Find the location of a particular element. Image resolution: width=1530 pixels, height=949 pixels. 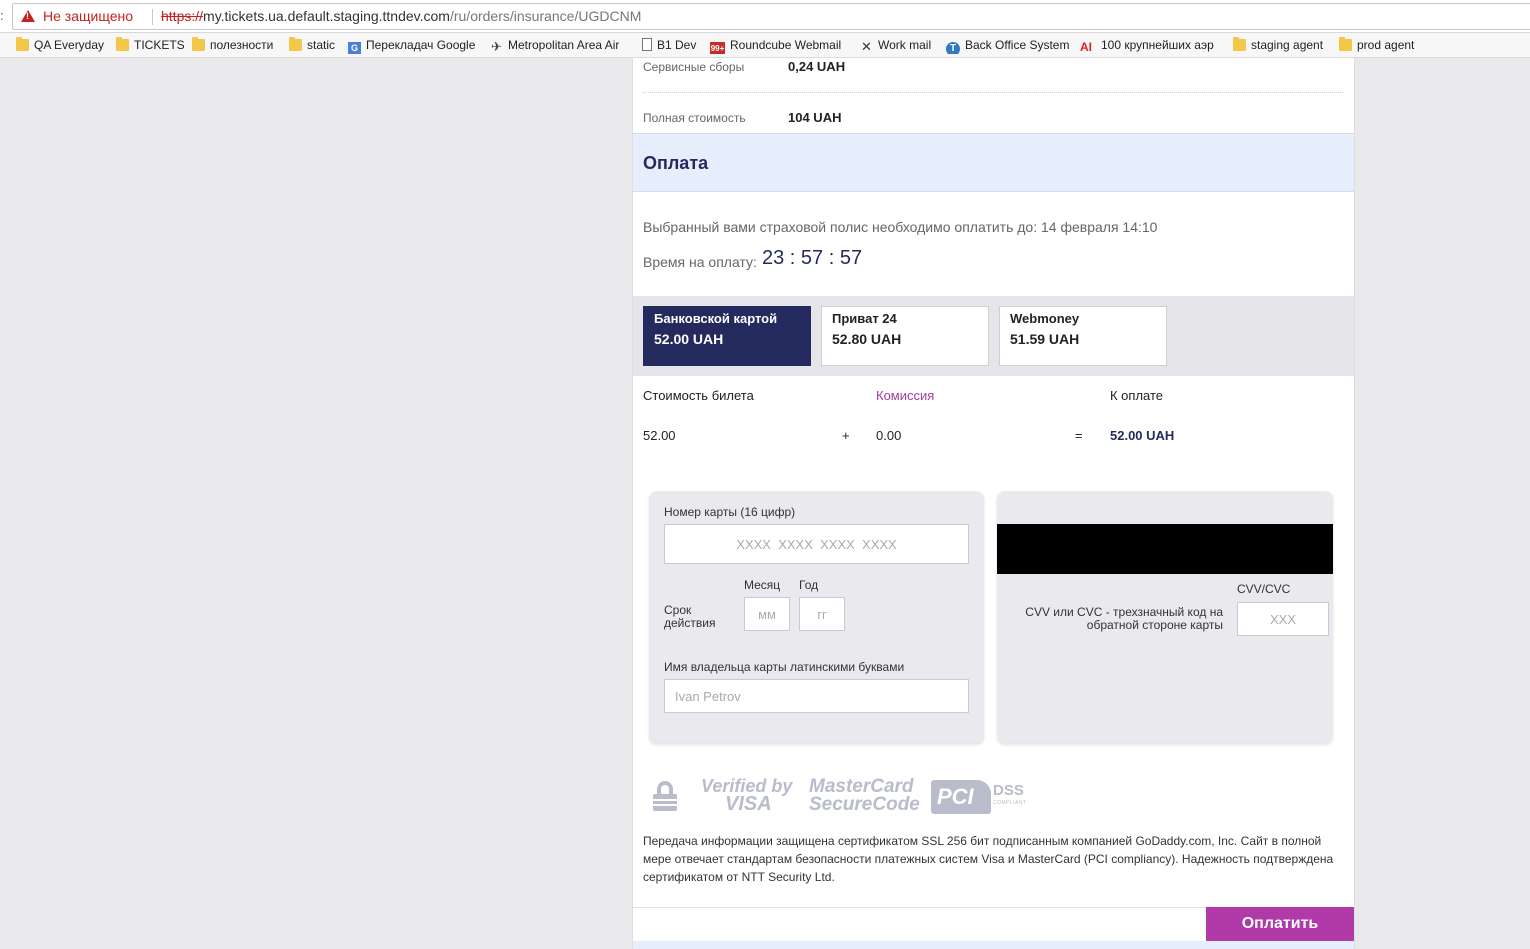

bookmark-back-office: T Back Office System is located at coordinates (1009, 45).